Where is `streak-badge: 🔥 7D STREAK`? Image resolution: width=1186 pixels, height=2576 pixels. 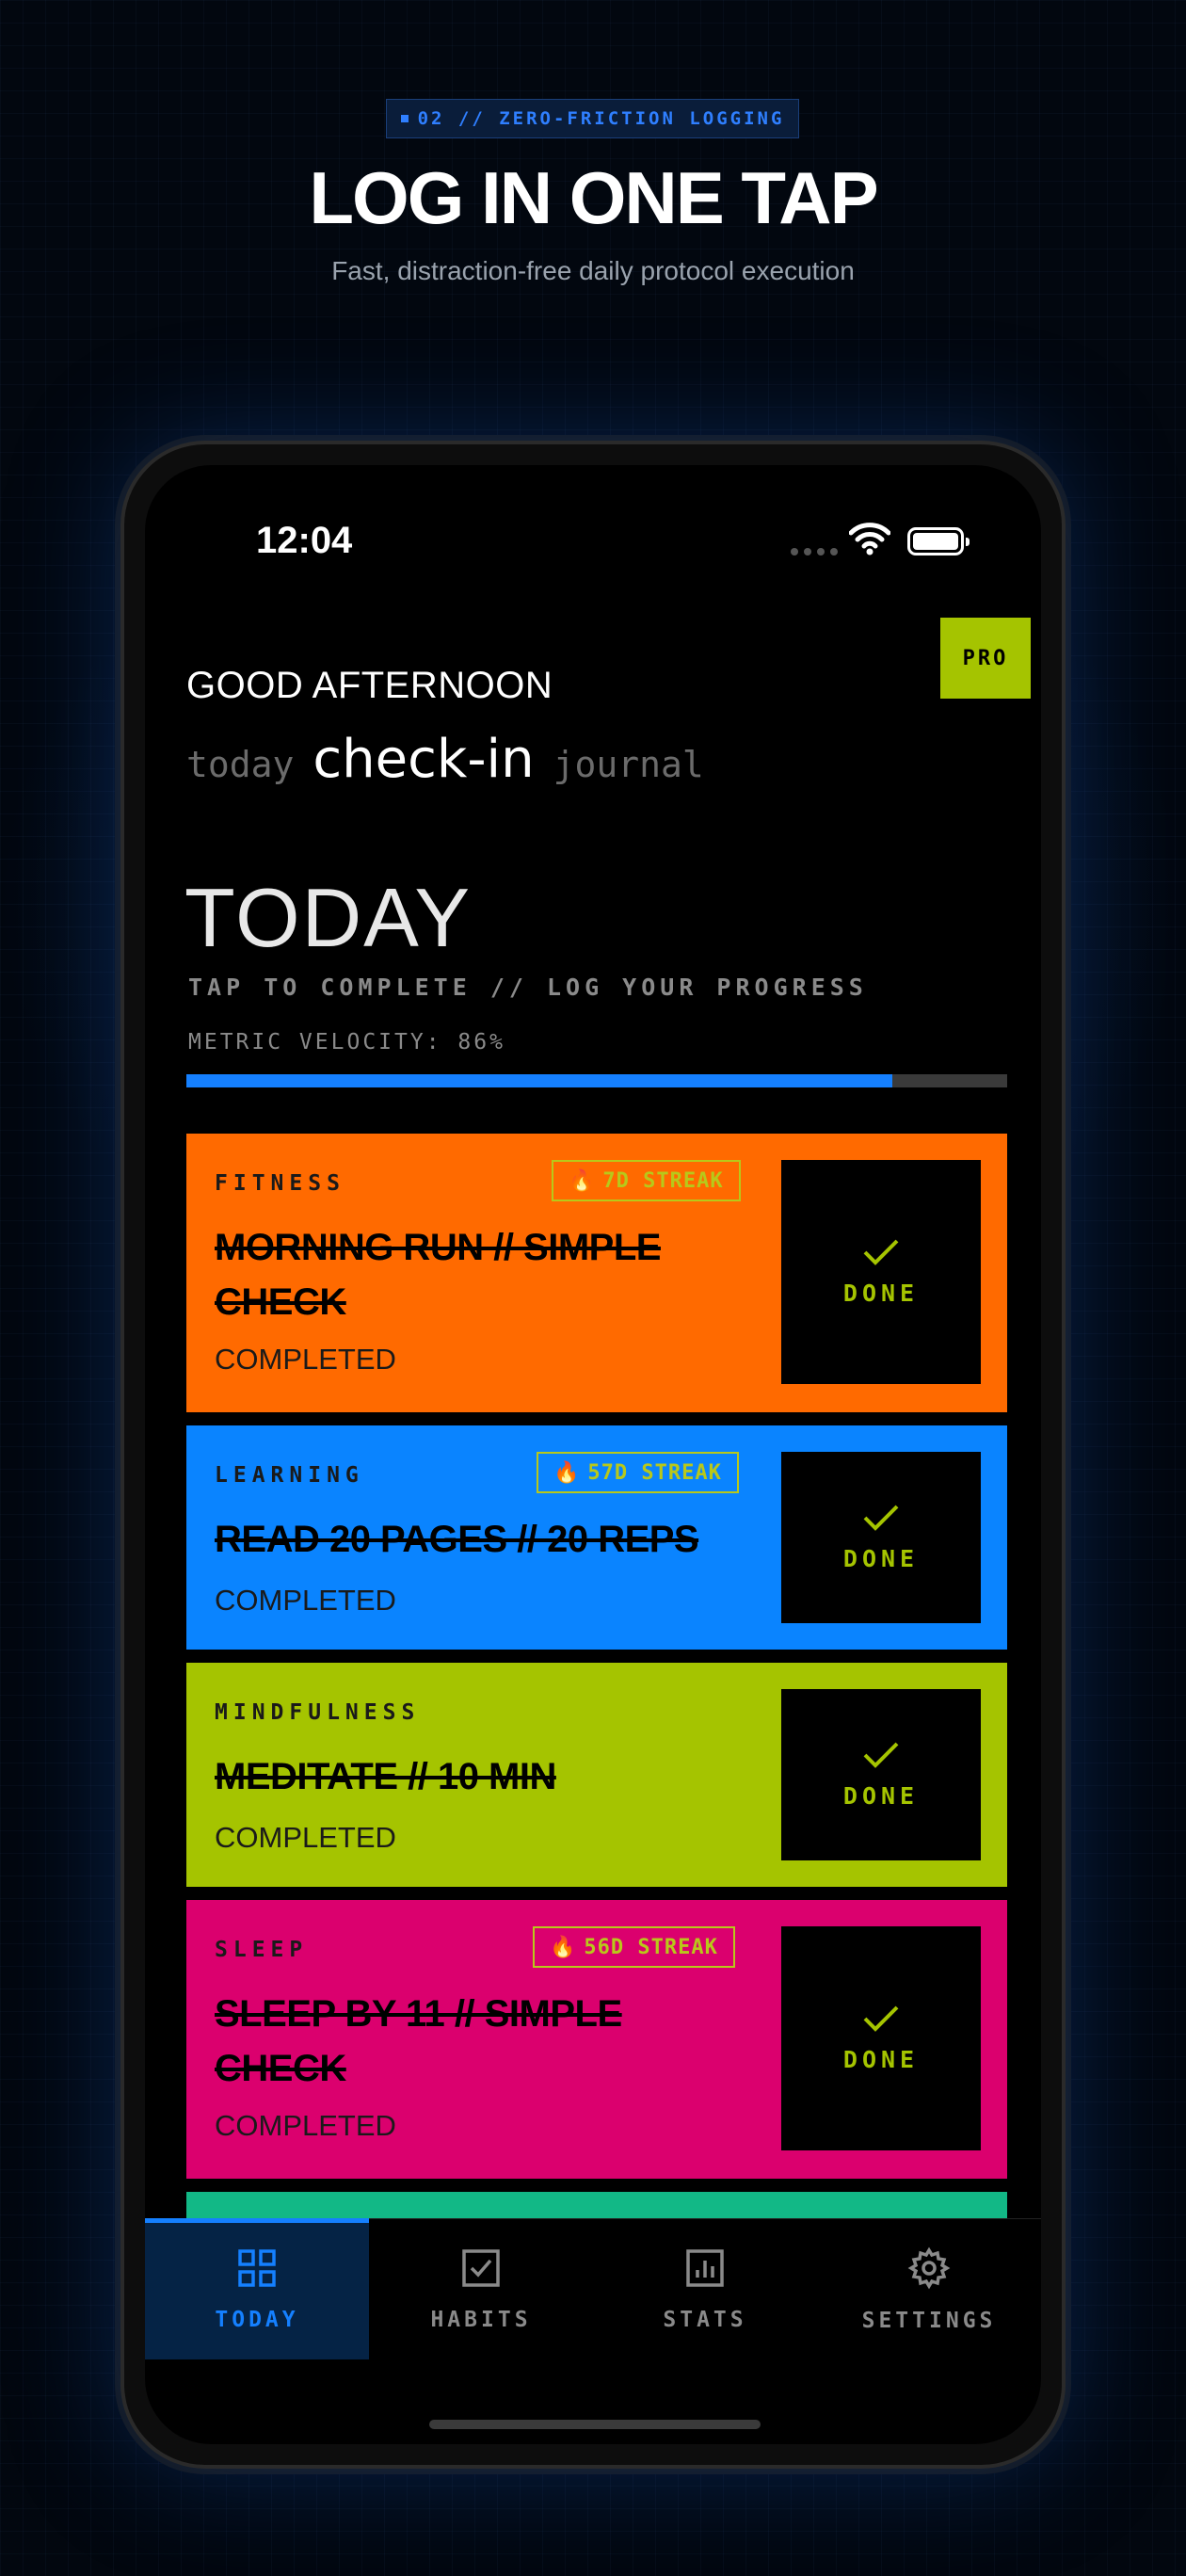
streak-badge: 🔥 7D STREAK is located at coordinates (646, 1180).